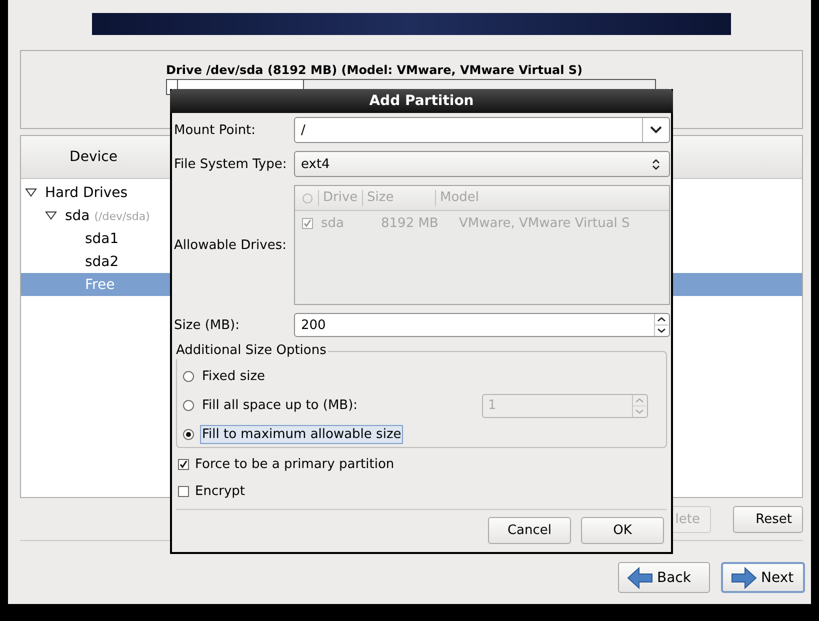 The height and width of the screenshot is (621, 819). Describe the element at coordinates (421, 101) in the screenshot. I see `dialog-title: Add Partition` at that location.